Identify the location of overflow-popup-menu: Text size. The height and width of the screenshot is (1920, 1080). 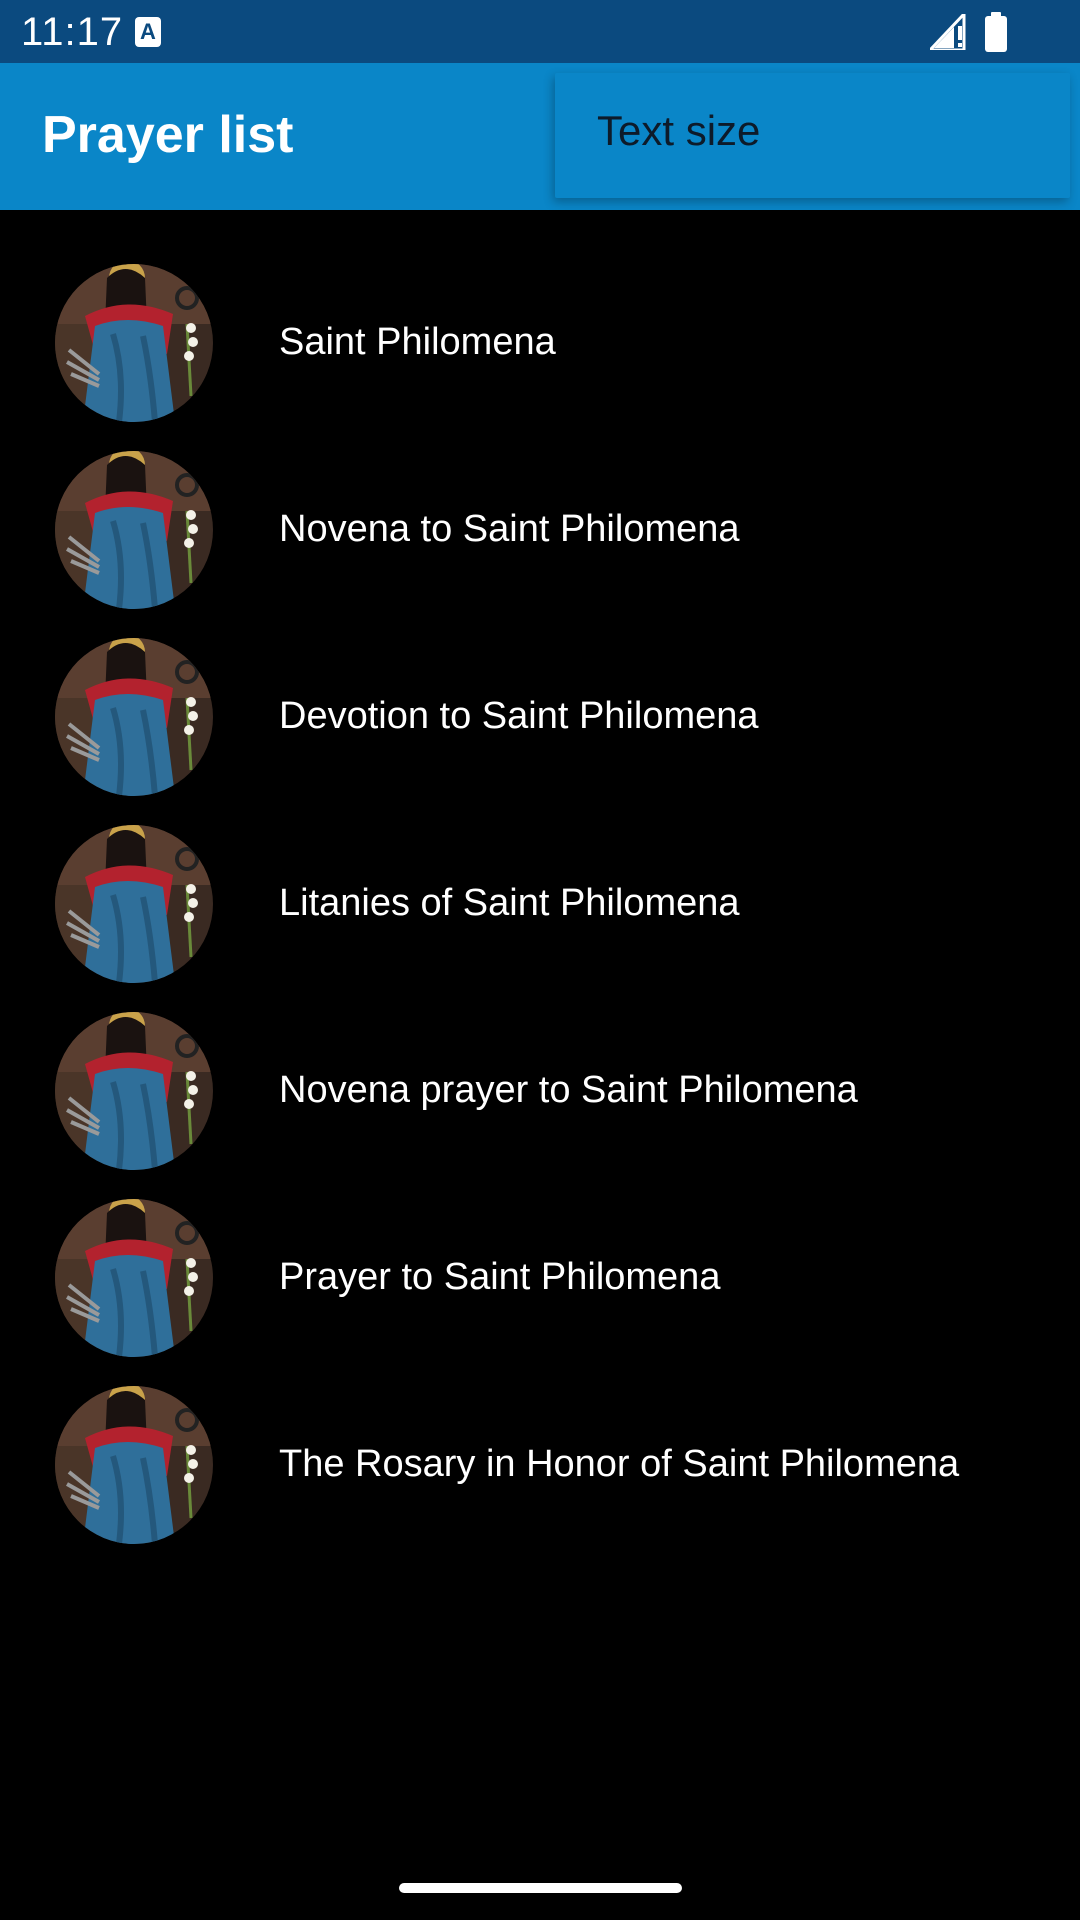
(812, 135).